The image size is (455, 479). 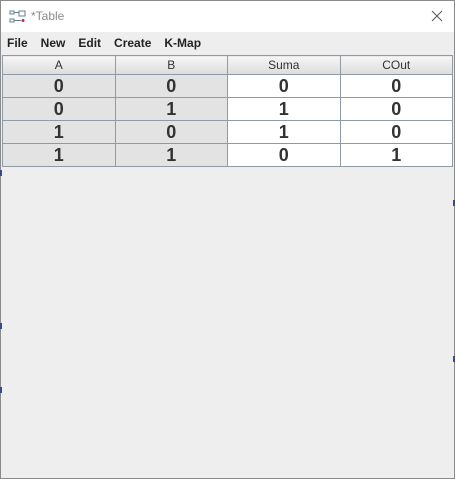 What do you see at coordinates (396, 65) in the screenshot?
I see `column-header-cout: COut` at bounding box center [396, 65].